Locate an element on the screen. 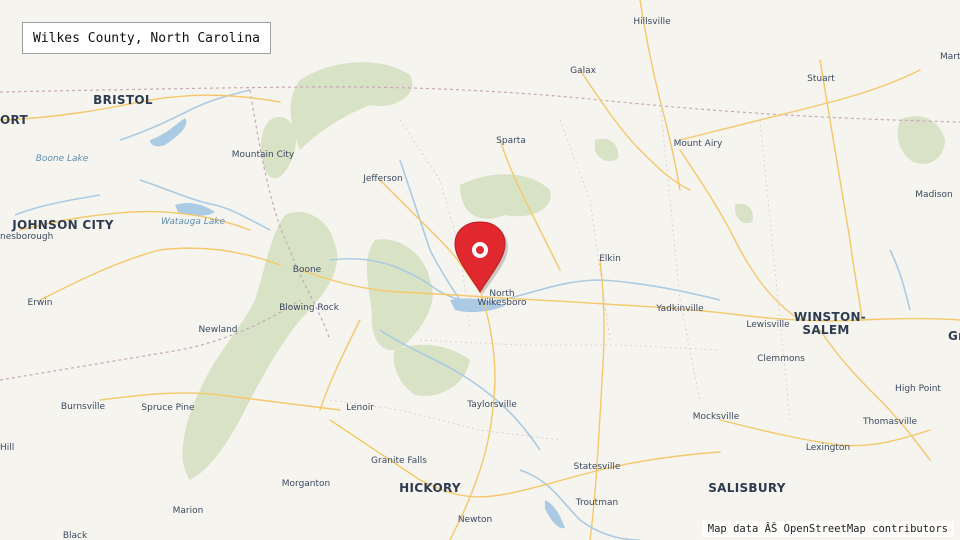 The width and height of the screenshot is (960, 540). place-label: Elkin is located at coordinates (610, 259).